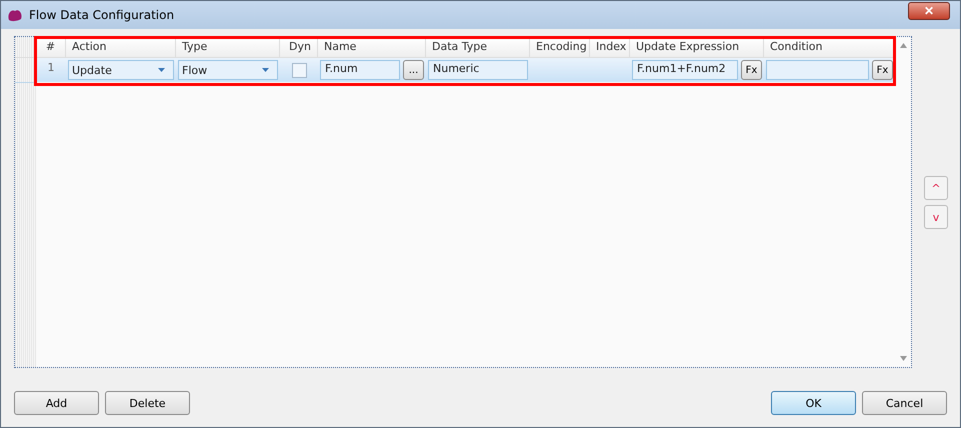 This screenshot has width=961, height=428. What do you see at coordinates (299, 70) in the screenshot?
I see `checkbox` at bounding box center [299, 70].